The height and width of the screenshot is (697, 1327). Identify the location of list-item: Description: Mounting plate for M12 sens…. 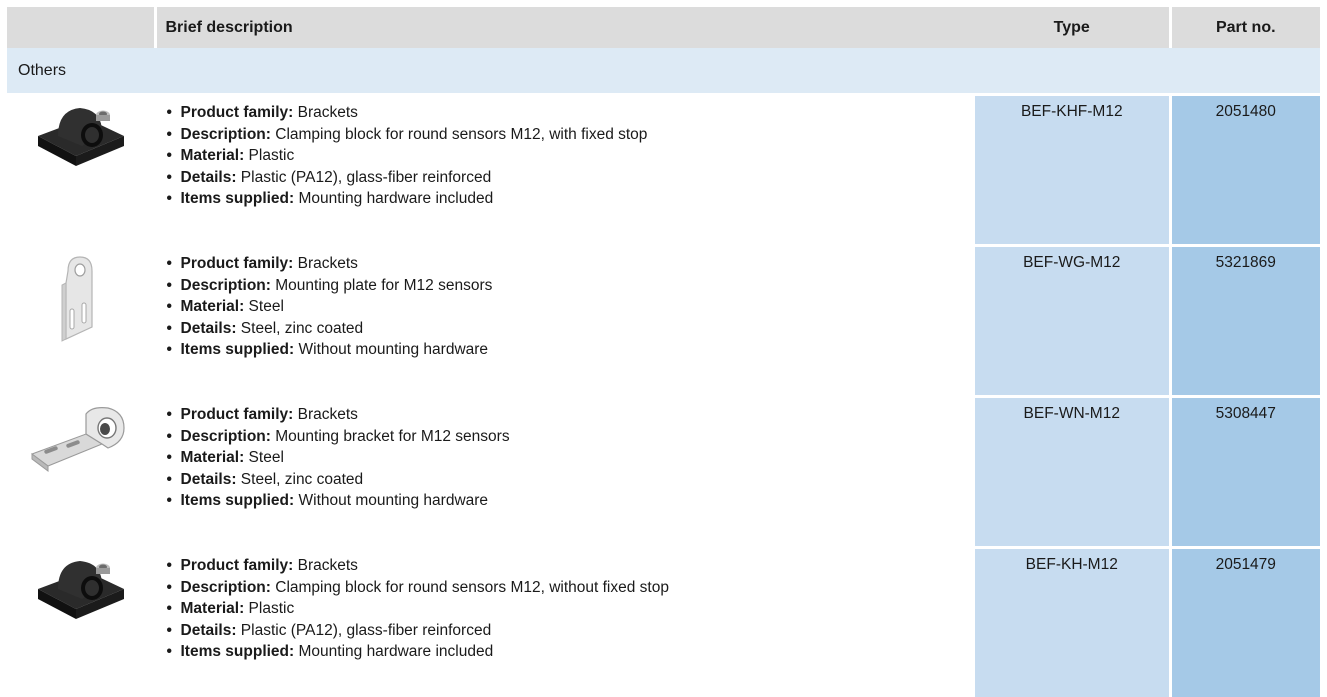
(571, 286).